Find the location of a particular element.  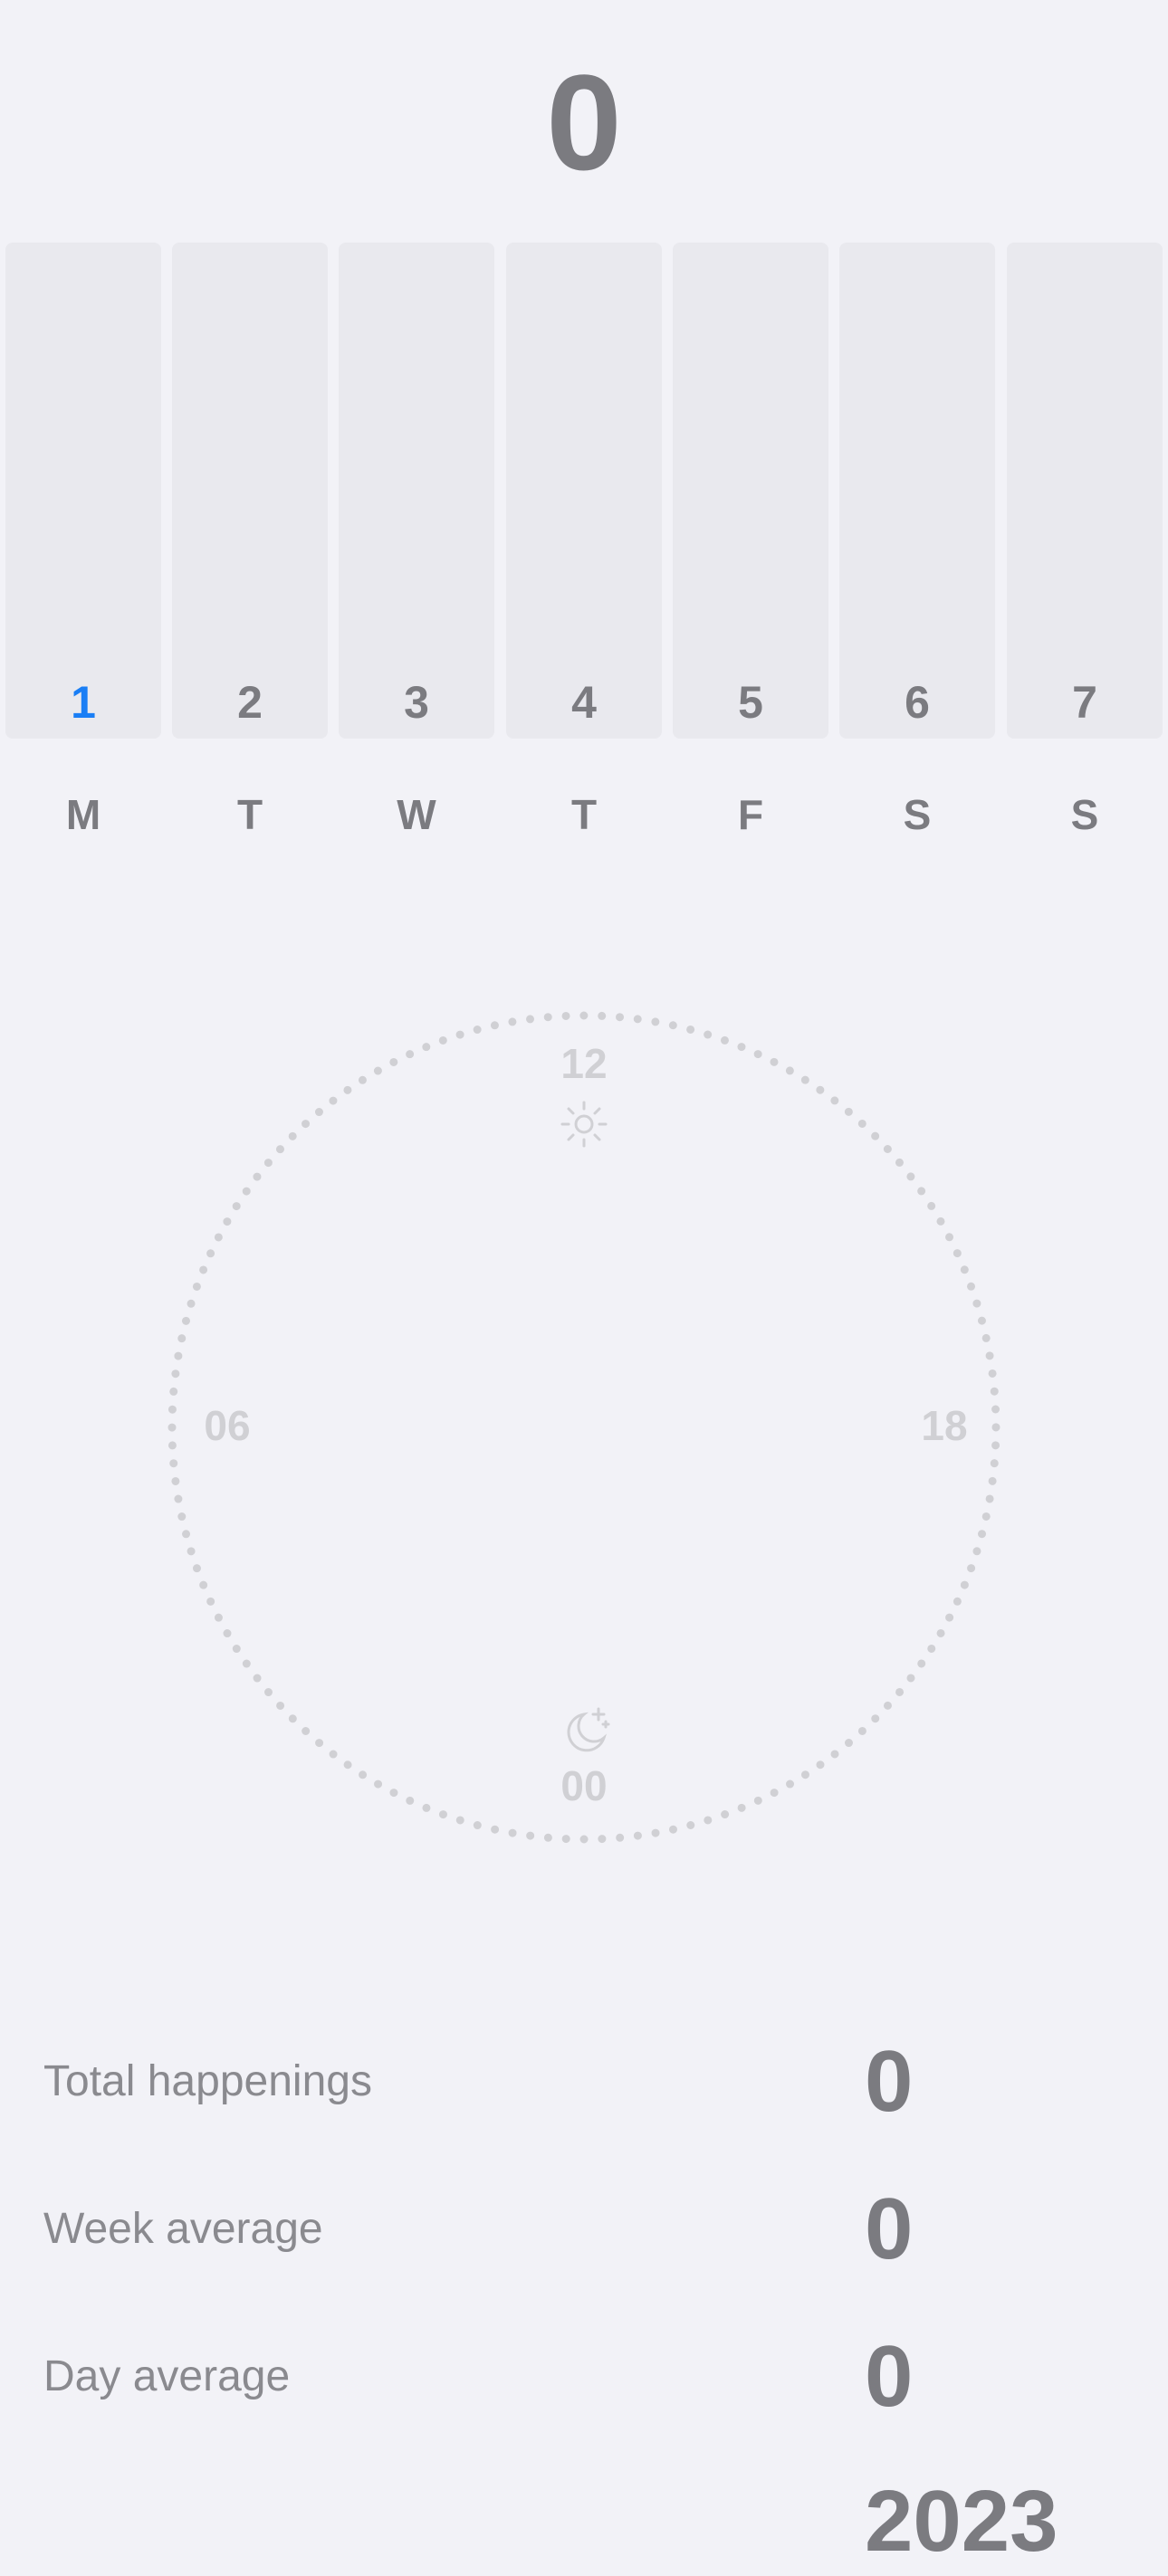

day-number: 7 is located at coordinates (1084, 702).